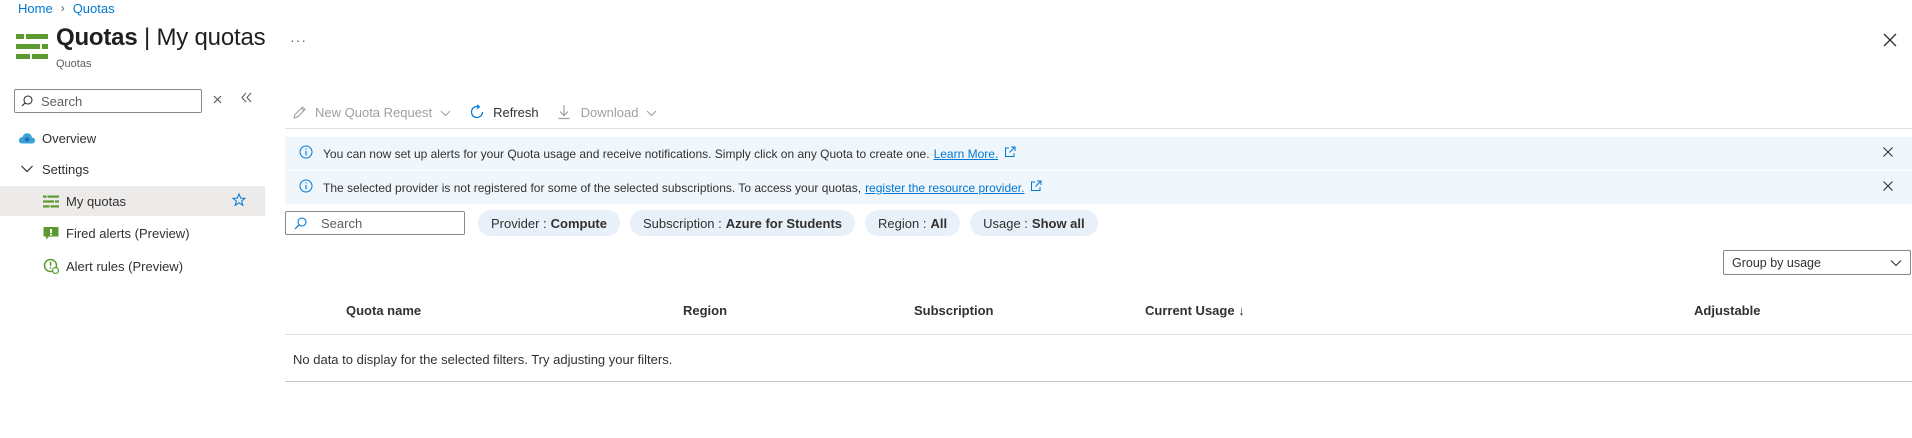 The width and height of the screenshot is (1912, 438). Describe the element at coordinates (1098, 334) in the screenshot. I see `table-header-divider` at that location.